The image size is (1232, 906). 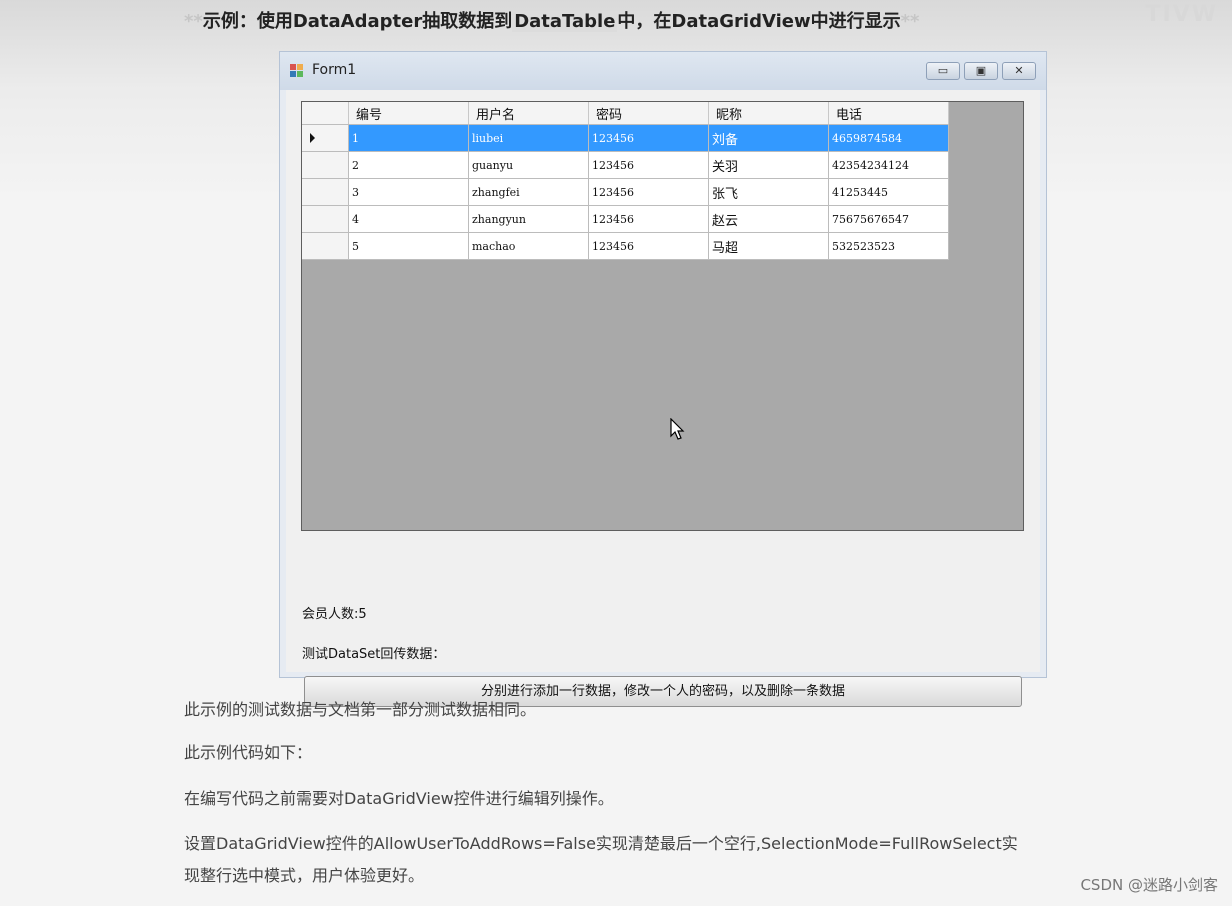 I want to click on cell-nickname: 刘备, so click(x=768, y=138).